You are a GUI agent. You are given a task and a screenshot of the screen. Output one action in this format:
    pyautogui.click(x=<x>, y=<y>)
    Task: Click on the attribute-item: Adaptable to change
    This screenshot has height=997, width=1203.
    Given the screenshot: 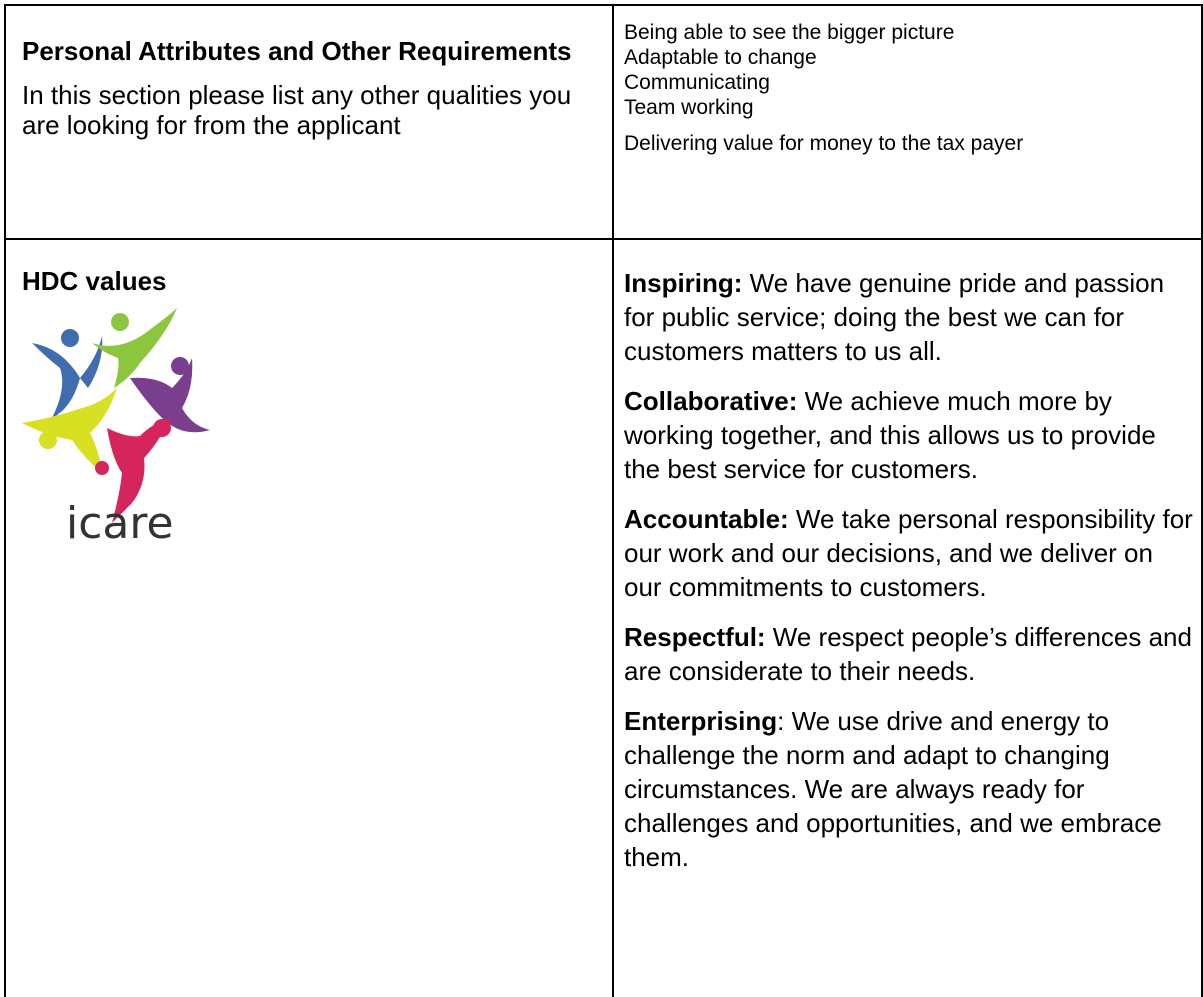 What is the action you would take?
    pyautogui.click(x=720, y=57)
    